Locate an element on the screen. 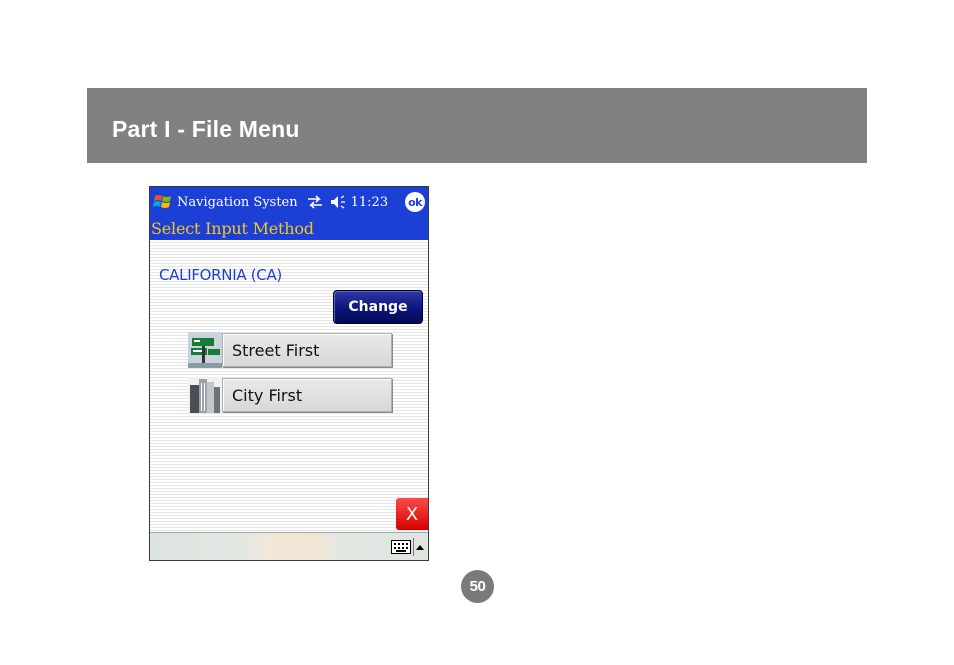 This screenshot has height=665, width=954. clock: 11:23 is located at coordinates (369, 202).